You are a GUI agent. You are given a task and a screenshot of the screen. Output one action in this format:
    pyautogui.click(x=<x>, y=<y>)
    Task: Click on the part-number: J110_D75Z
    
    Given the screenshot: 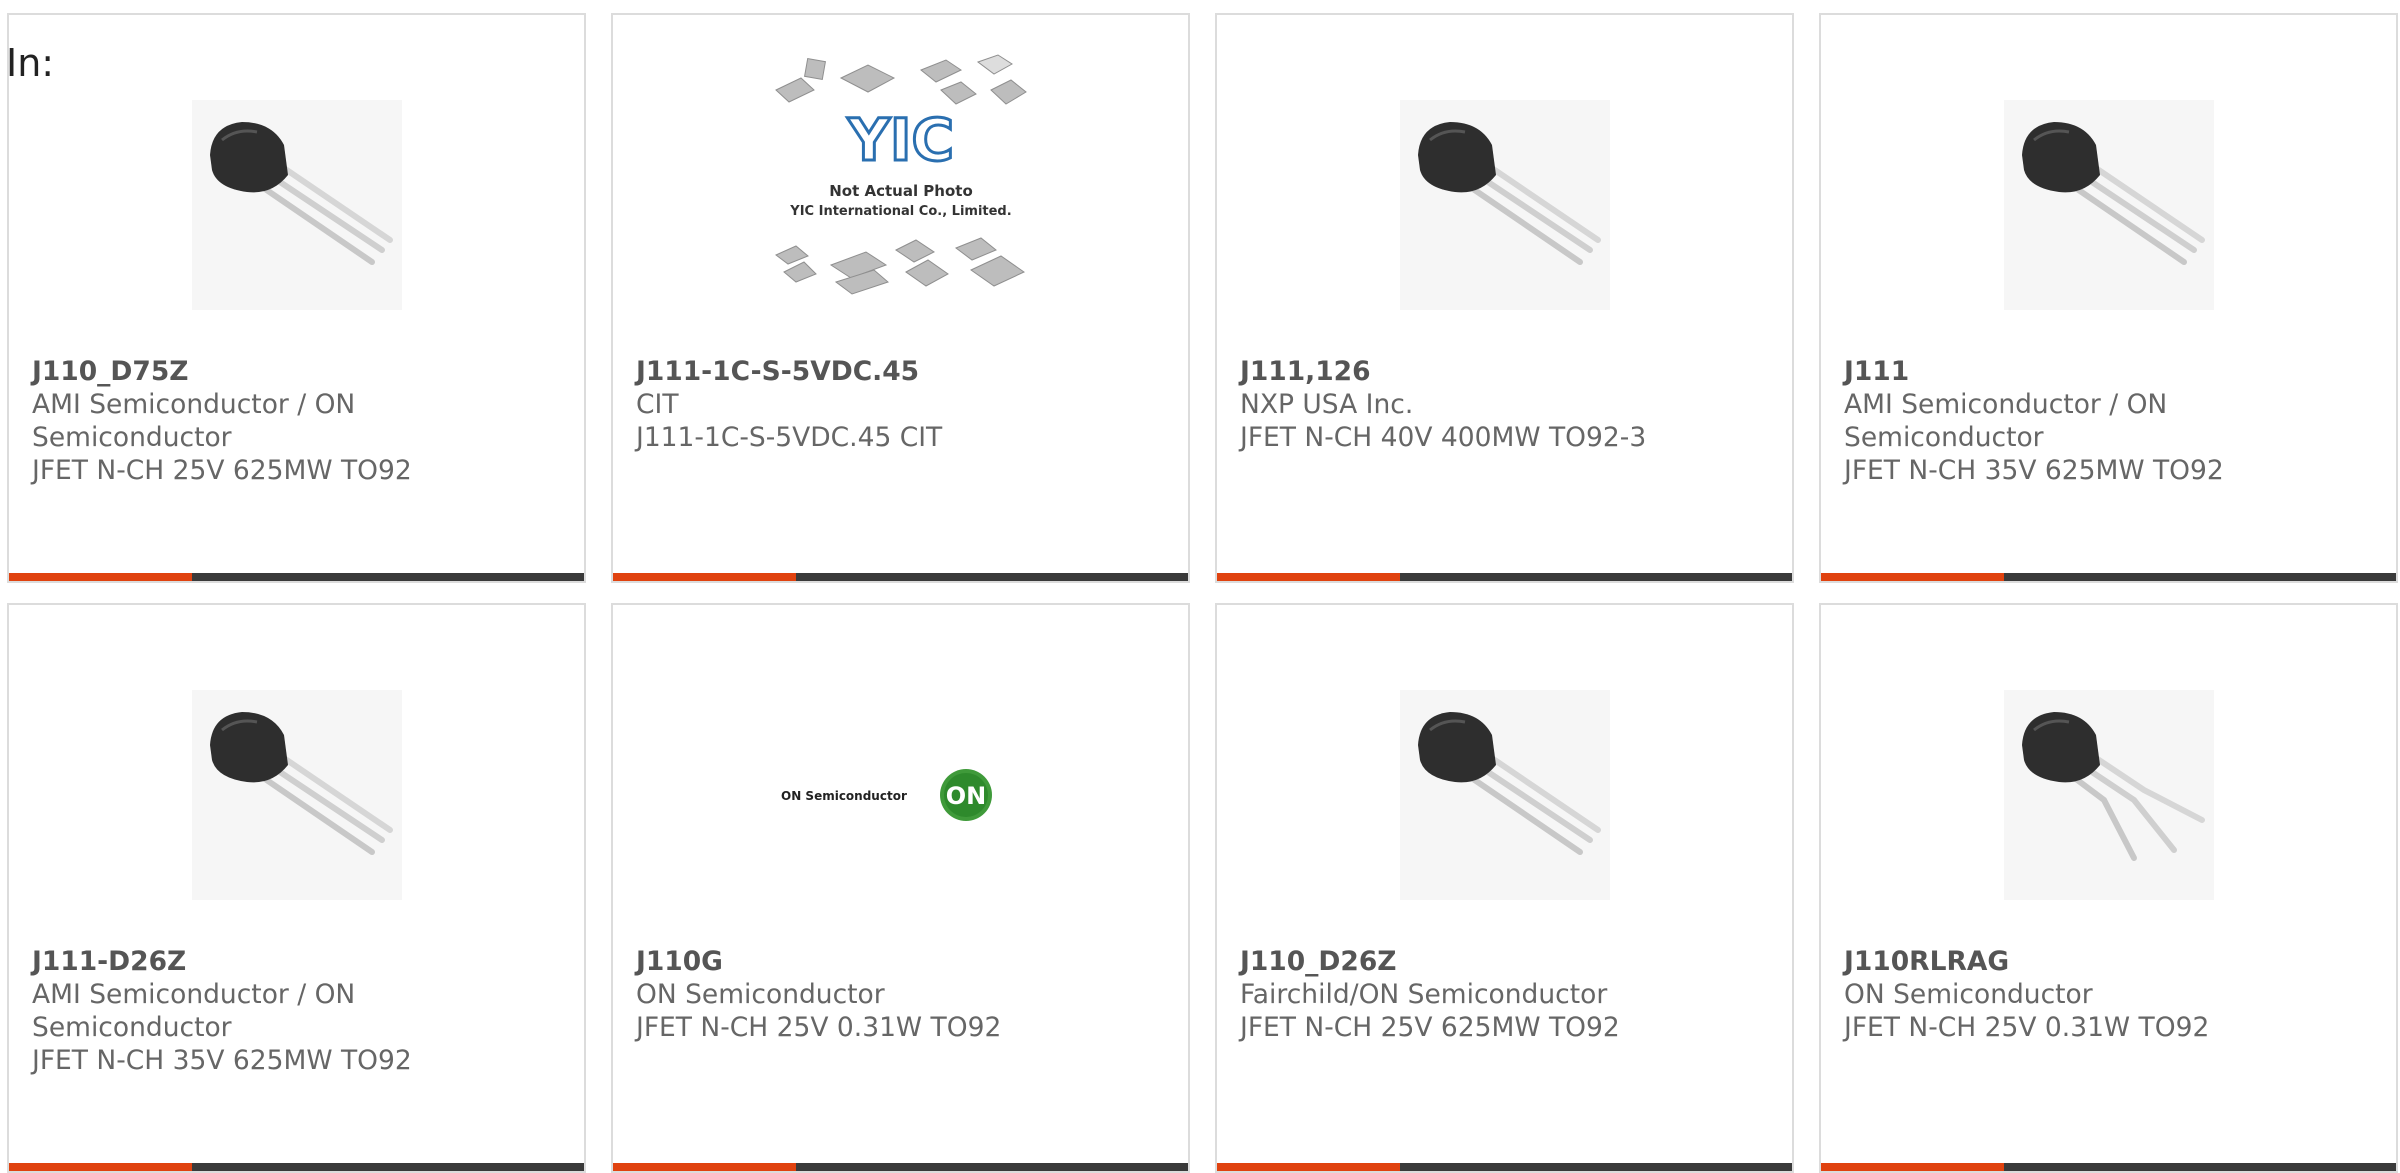 What is the action you would take?
    pyautogui.click(x=298, y=371)
    